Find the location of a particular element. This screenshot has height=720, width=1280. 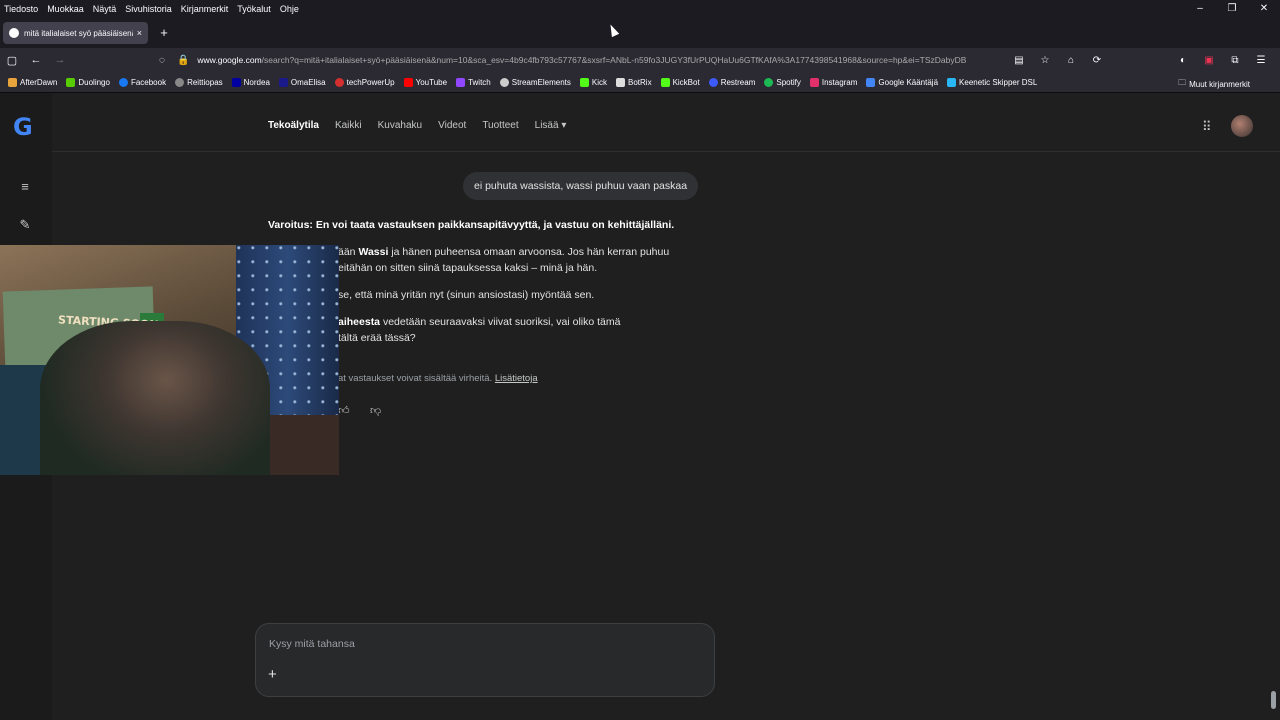

learn-more-link: Lisätietoja is located at coordinates (516, 378).